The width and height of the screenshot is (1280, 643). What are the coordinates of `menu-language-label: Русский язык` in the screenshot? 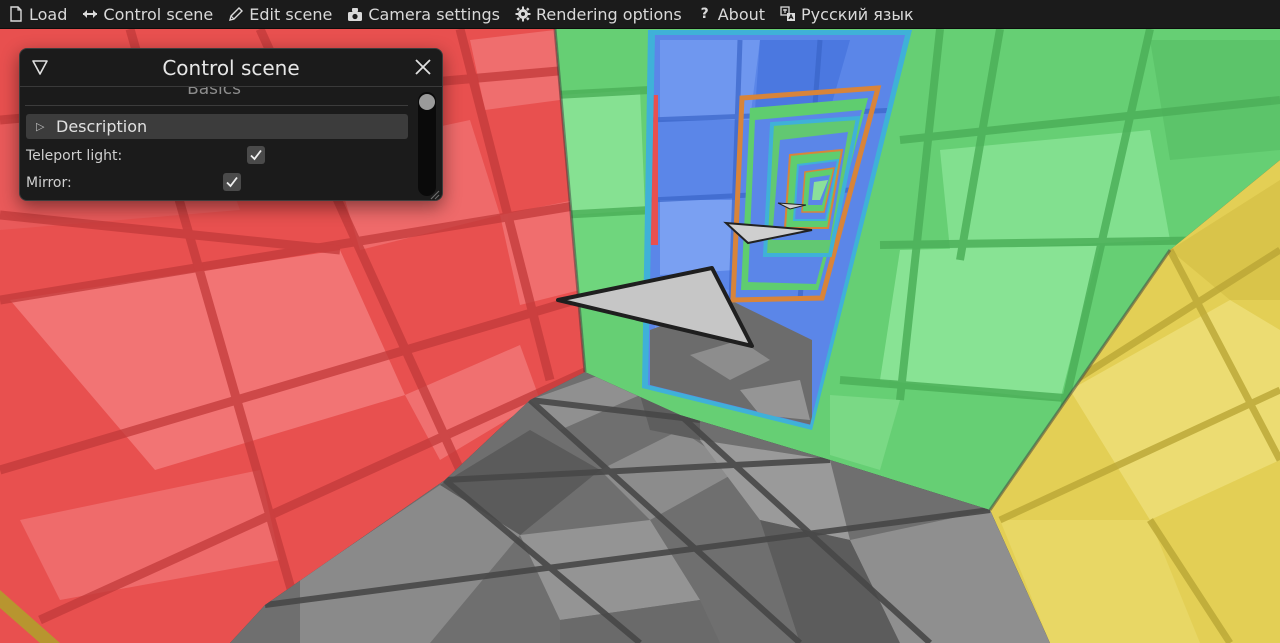 It's located at (857, 14).